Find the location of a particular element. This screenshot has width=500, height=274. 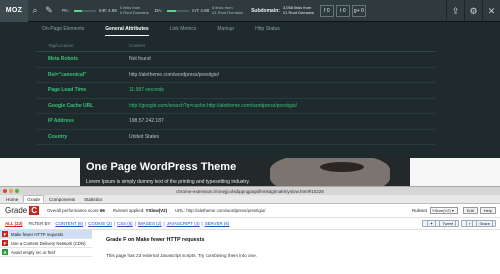

share-button: f Share is located at coordinates (478, 223).